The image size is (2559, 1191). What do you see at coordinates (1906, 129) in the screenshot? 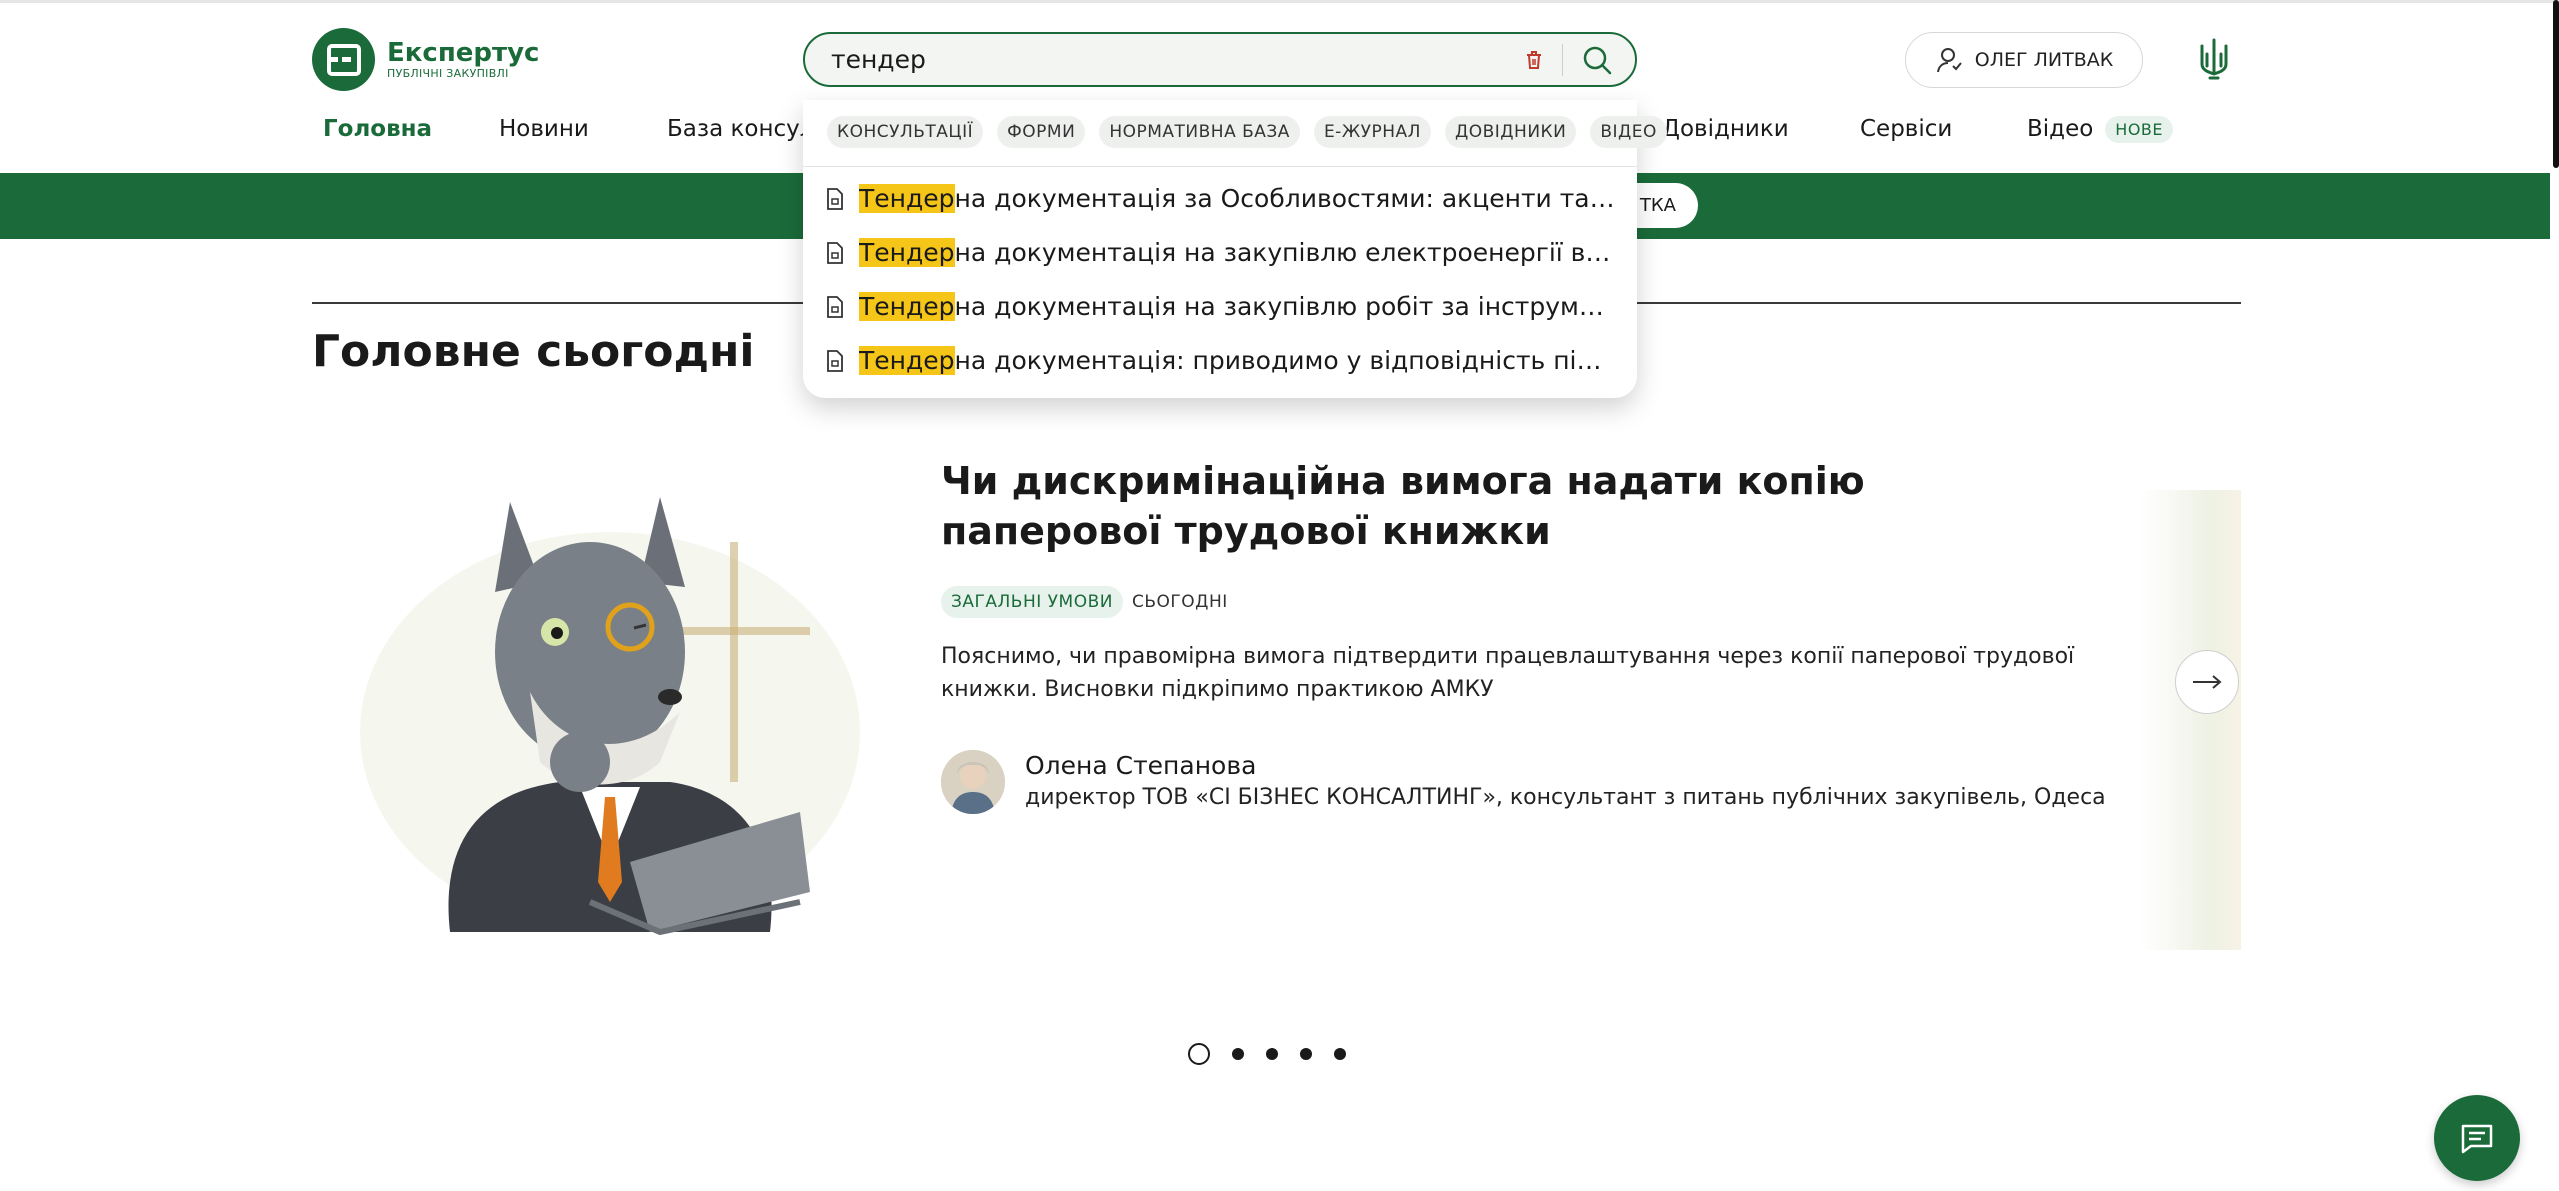
I see `nav-item-services: Сервіси` at bounding box center [1906, 129].